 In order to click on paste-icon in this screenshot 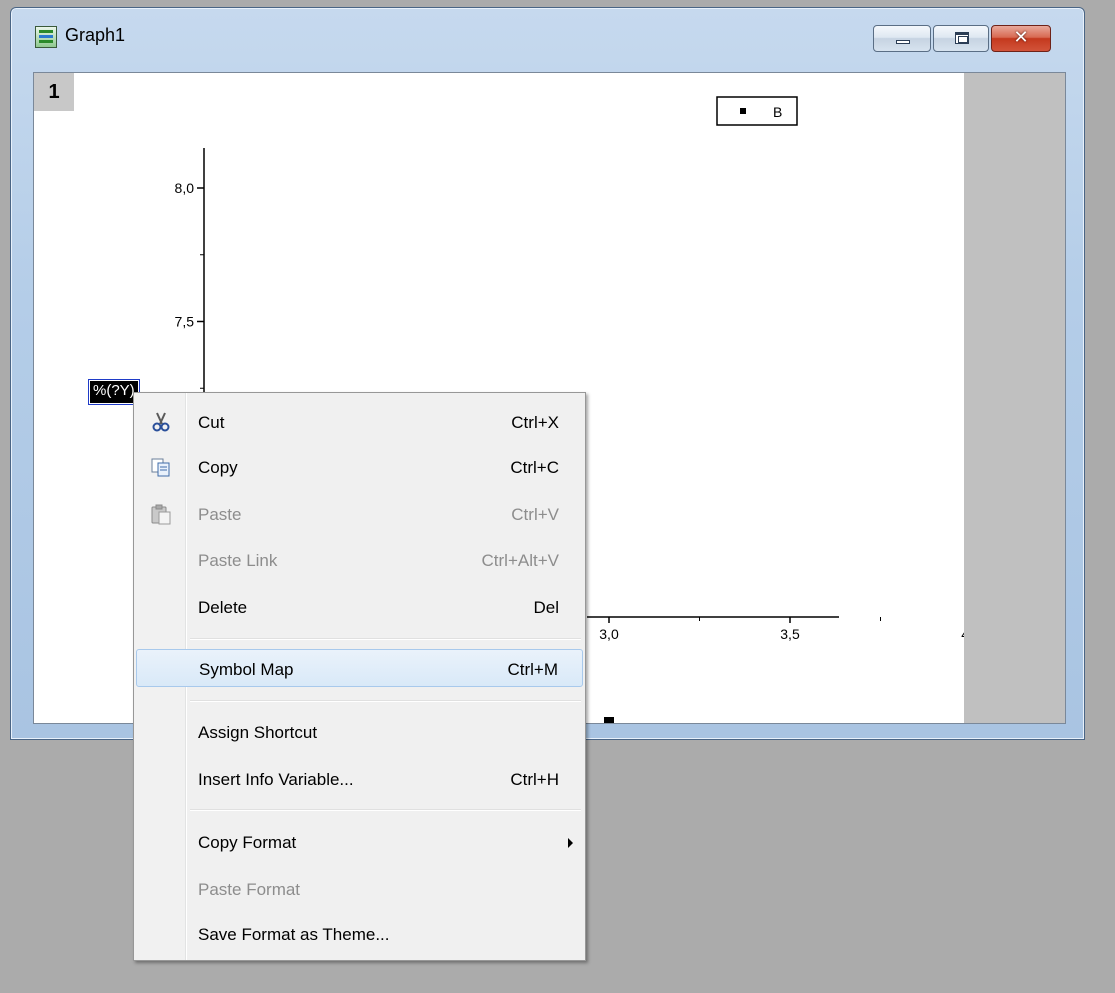, I will do `click(161, 514)`.